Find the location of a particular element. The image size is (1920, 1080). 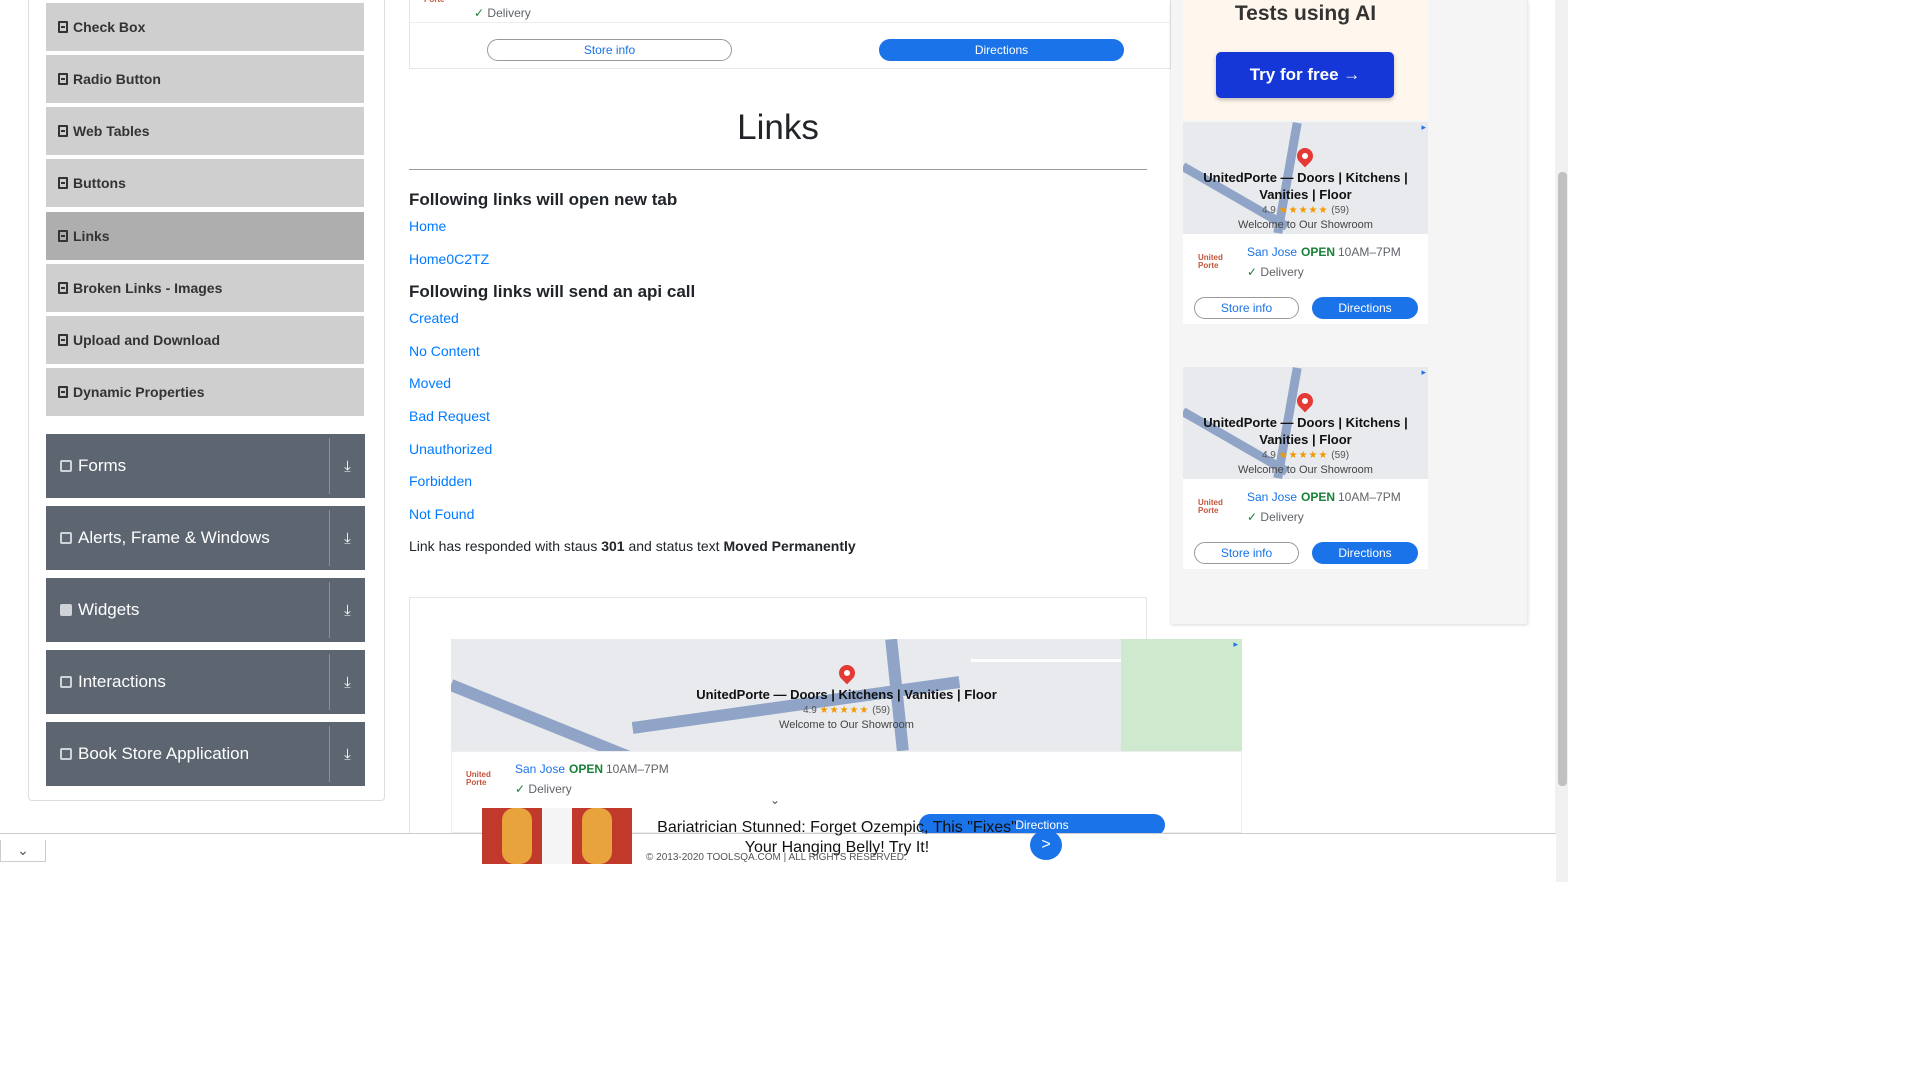

sidebar-item-label: Dynamic Properties is located at coordinates (139, 392).